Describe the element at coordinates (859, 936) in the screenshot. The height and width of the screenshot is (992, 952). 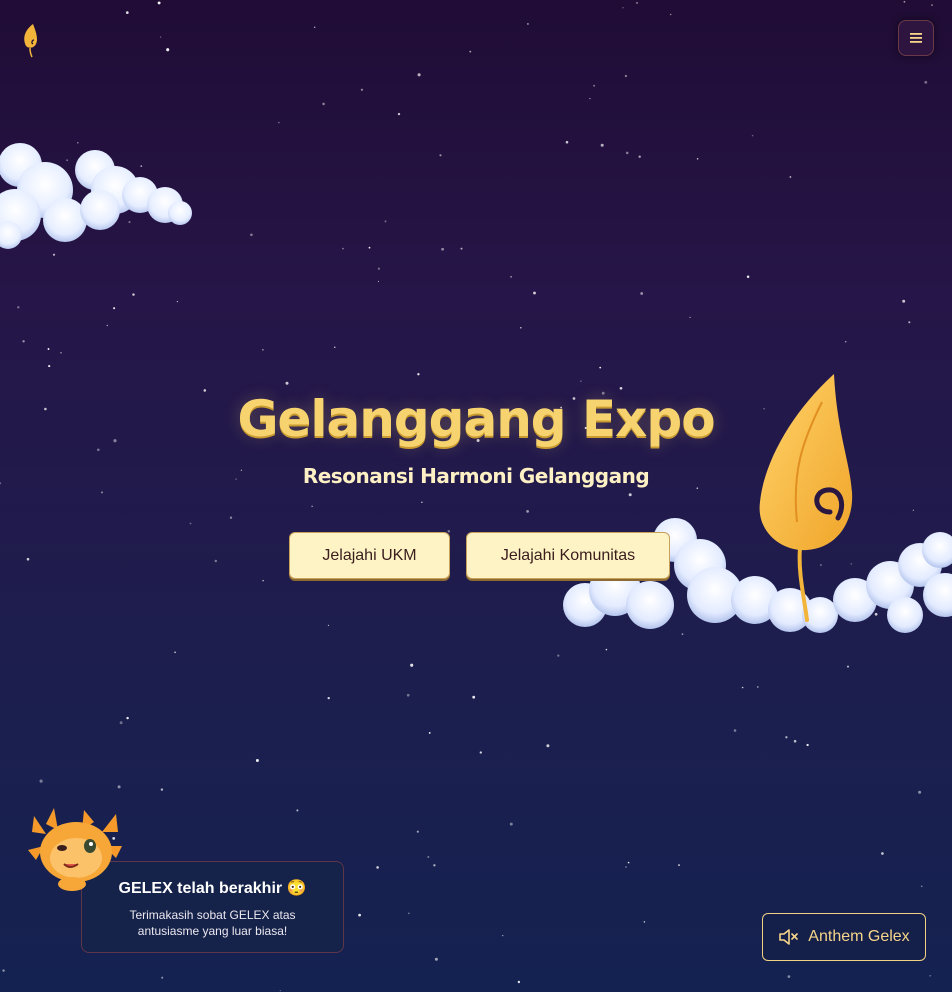
I see `anthem-label: Anthem Gelex` at that location.